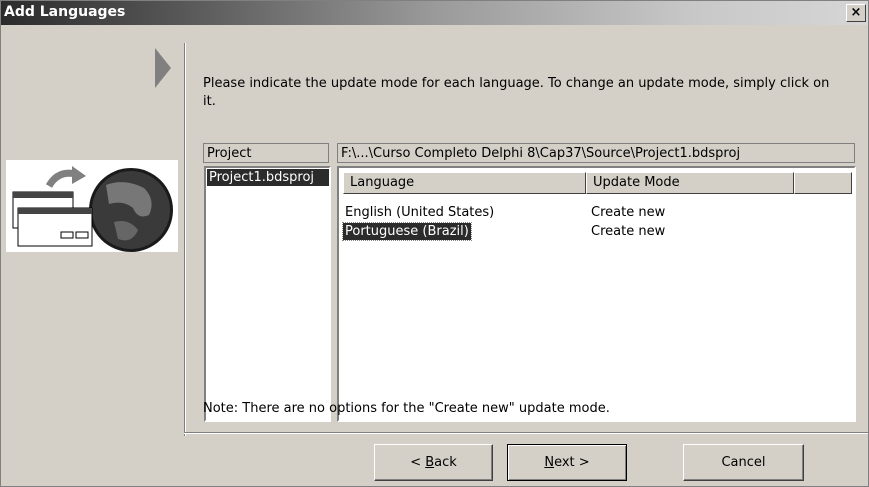 This screenshot has height=487, width=869. I want to click on window-title: Add Languages, so click(65, 12).